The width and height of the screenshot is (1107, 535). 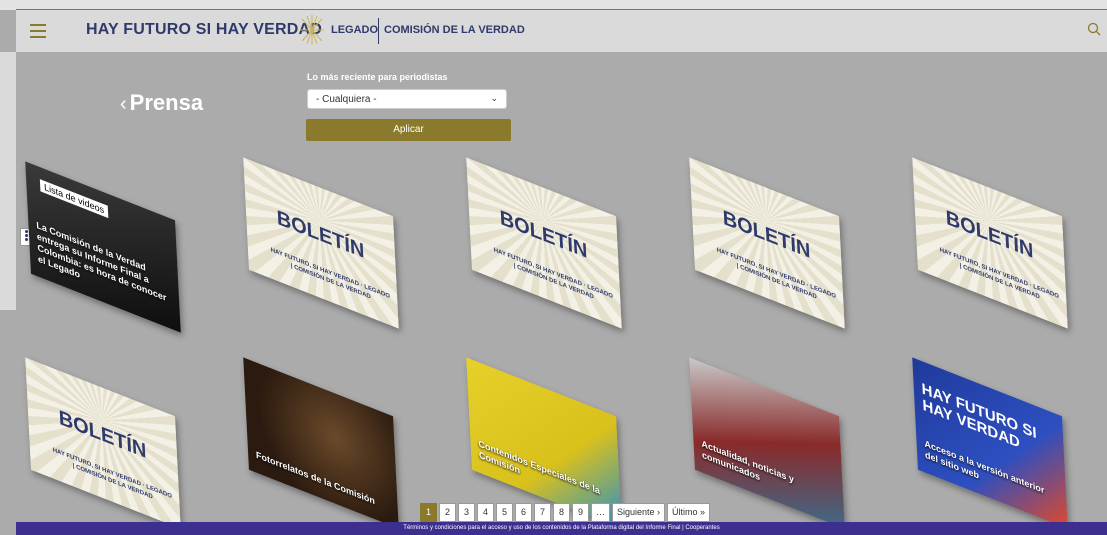 I want to click on header-divider, so click(x=378, y=31).